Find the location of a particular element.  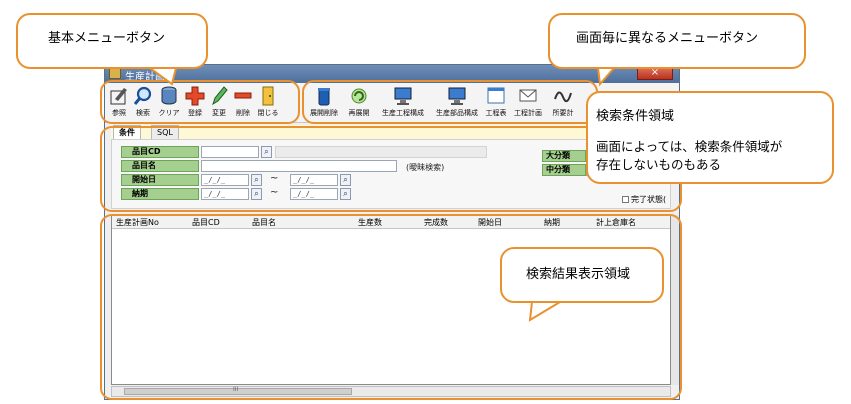

search-area-callout: 検索条件領域 画面によっては、検索条件領域が 存在しないものもある is located at coordinates (710, 137).